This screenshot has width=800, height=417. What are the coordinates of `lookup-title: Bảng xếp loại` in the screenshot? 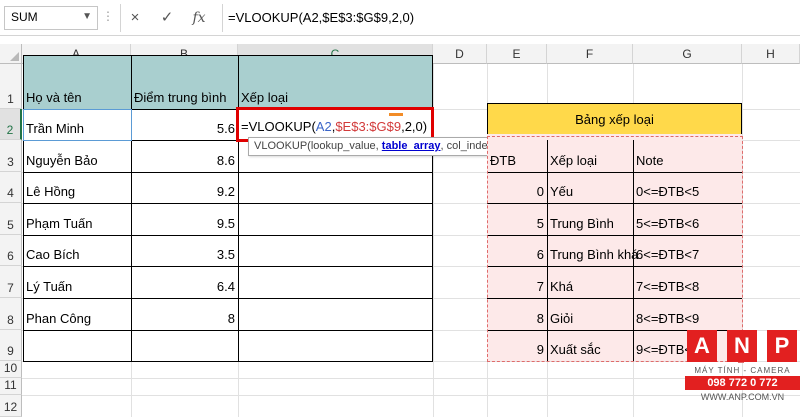 It's located at (614, 119).